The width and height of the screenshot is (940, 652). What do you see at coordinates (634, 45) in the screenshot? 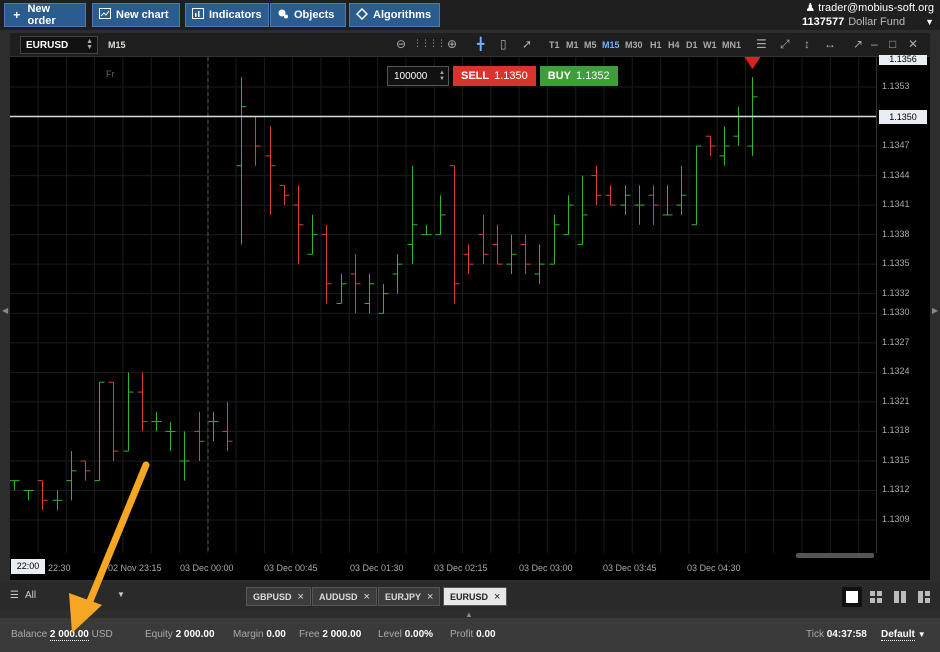
I see `tf-m30: M30` at bounding box center [634, 45].